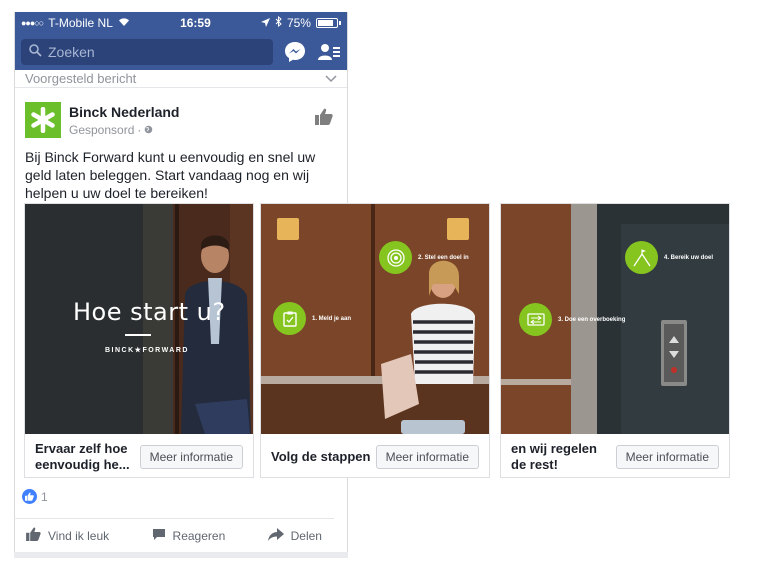 The image size is (770, 585). Describe the element at coordinates (124, 23) in the screenshot. I see `wifi-icon` at that location.